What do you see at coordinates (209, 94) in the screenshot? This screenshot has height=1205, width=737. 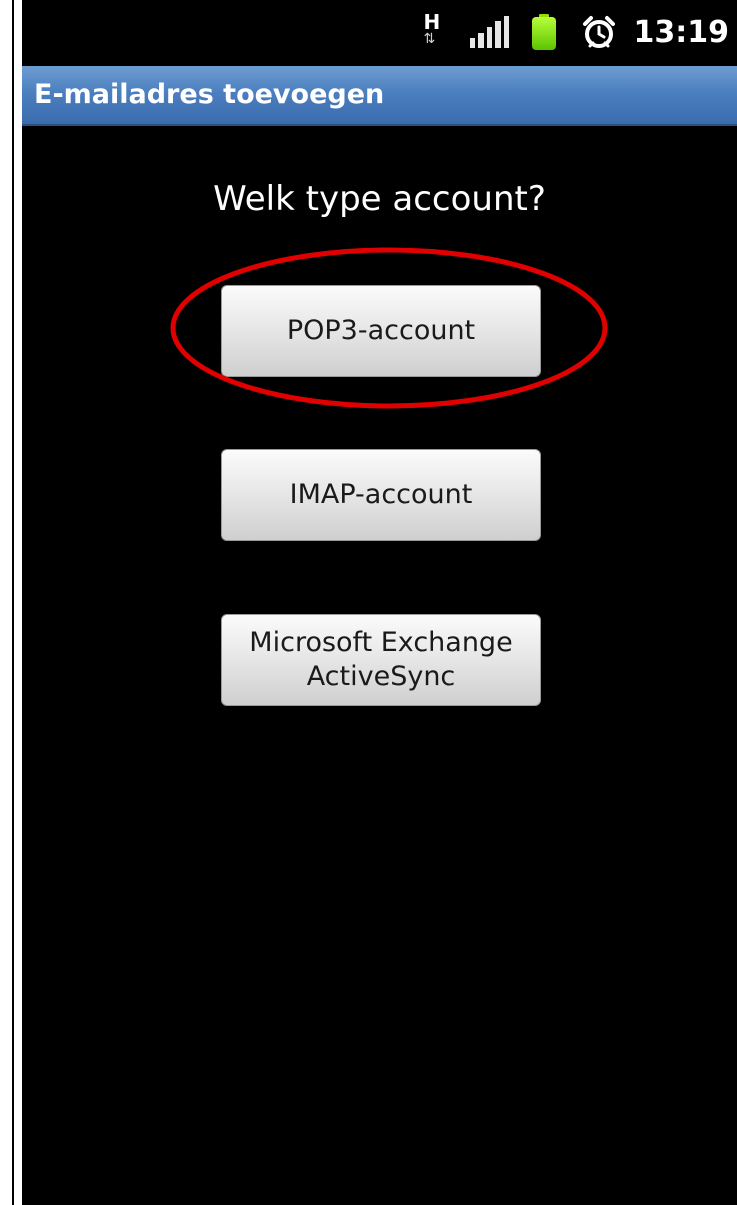 I see `screen-title: E-mailadres toevoegen` at bounding box center [209, 94].